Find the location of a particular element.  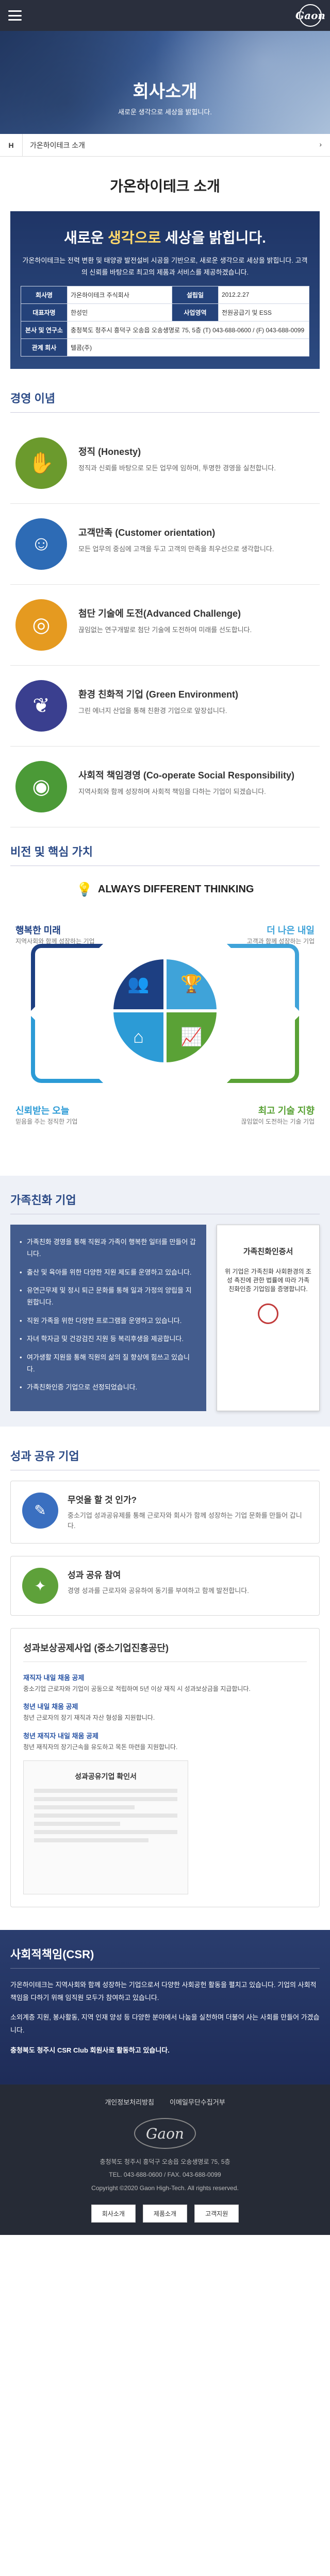

card-desc: 경영 성과를 근로자와 공유하여 동기를 부여하고 함께 발전합니다. is located at coordinates (158, 1591).